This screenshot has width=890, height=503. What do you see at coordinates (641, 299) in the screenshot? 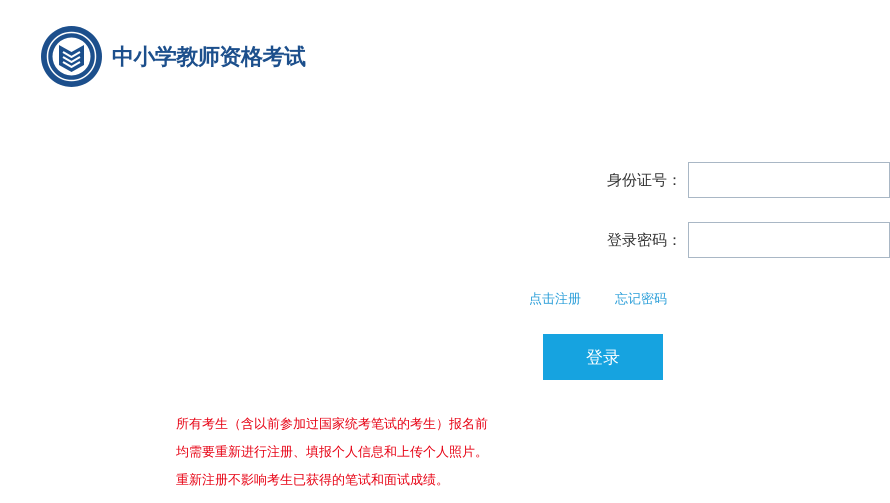
I see `text-link: 忘记密码` at bounding box center [641, 299].